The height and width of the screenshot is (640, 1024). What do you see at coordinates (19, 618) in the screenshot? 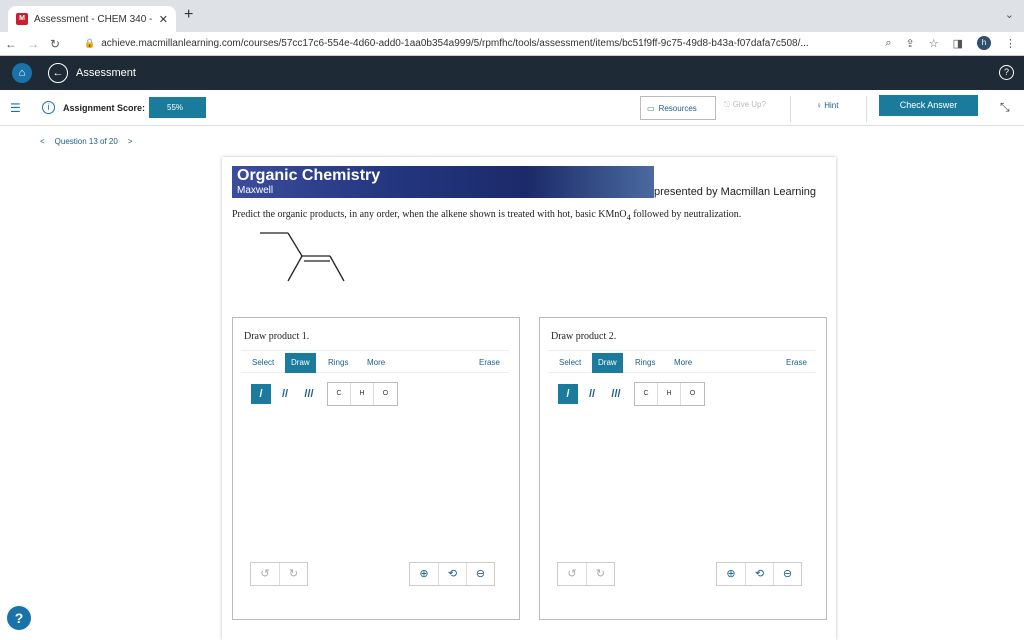
I see `help-fab-icon: ?` at bounding box center [19, 618].